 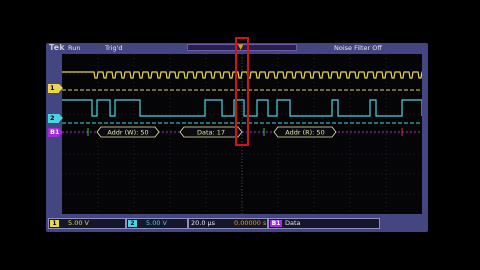 I want to click on ch1-scale-readout: 1 5.00 V, so click(x=87, y=223).